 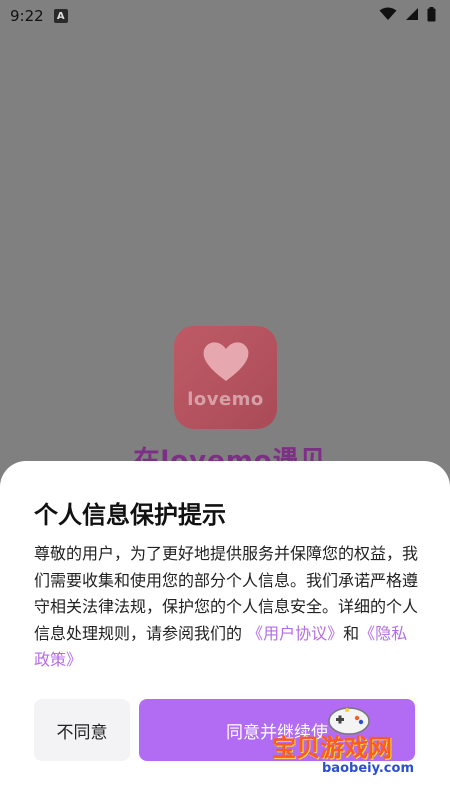 I want to click on wifi-icon, so click(x=388, y=16).